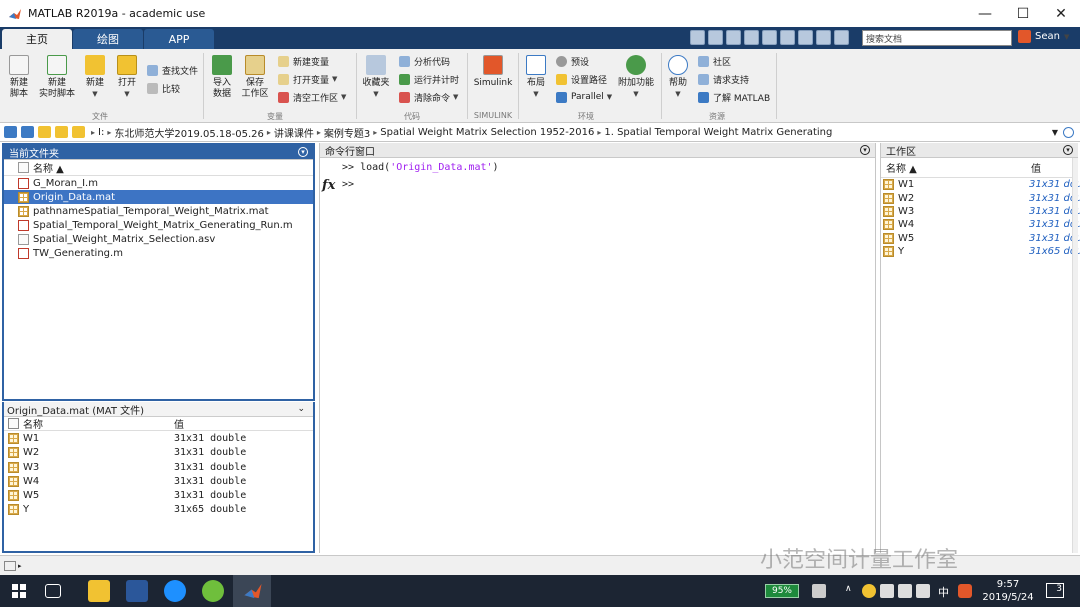 This screenshot has width=1080, height=607. Describe the element at coordinates (429, 79) in the screenshot. I see `run-and-time-button: 运行并计时` at that location.